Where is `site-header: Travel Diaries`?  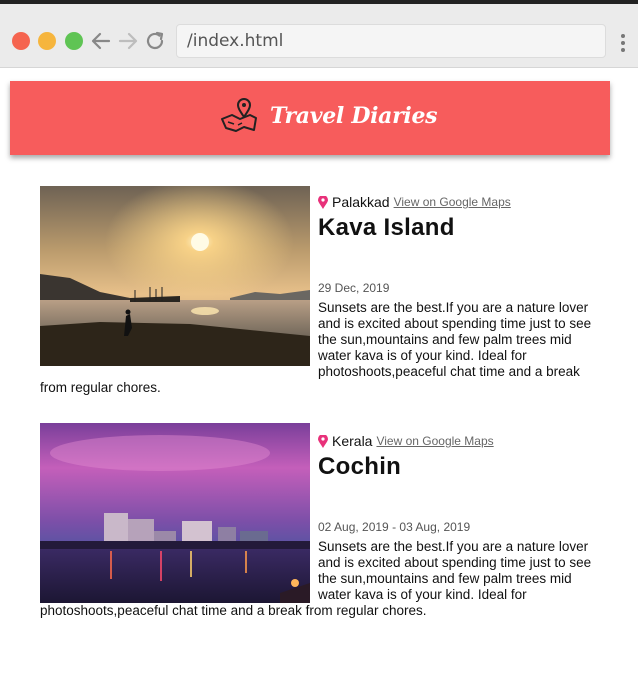 site-header: Travel Diaries is located at coordinates (310, 118).